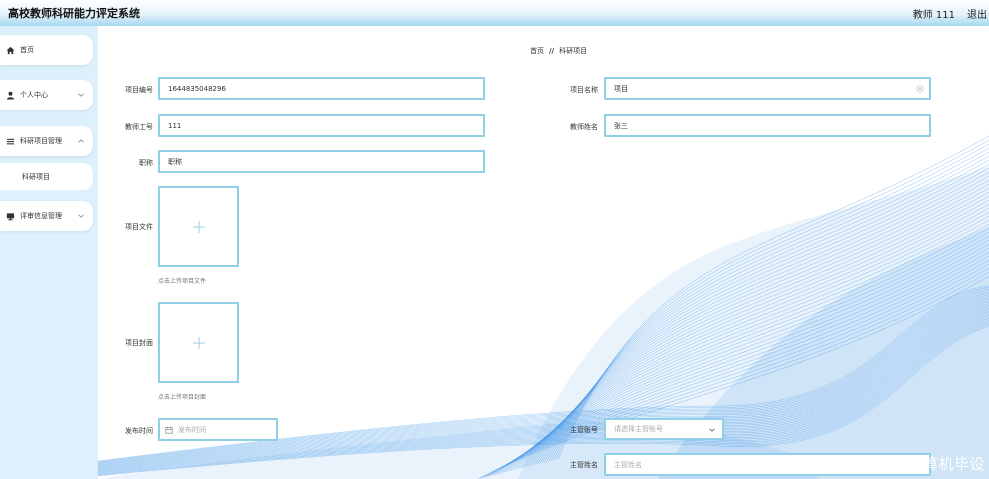  What do you see at coordinates (321, 161) in the screenshot?
I see `title-input` at bounding box center [321, 161].